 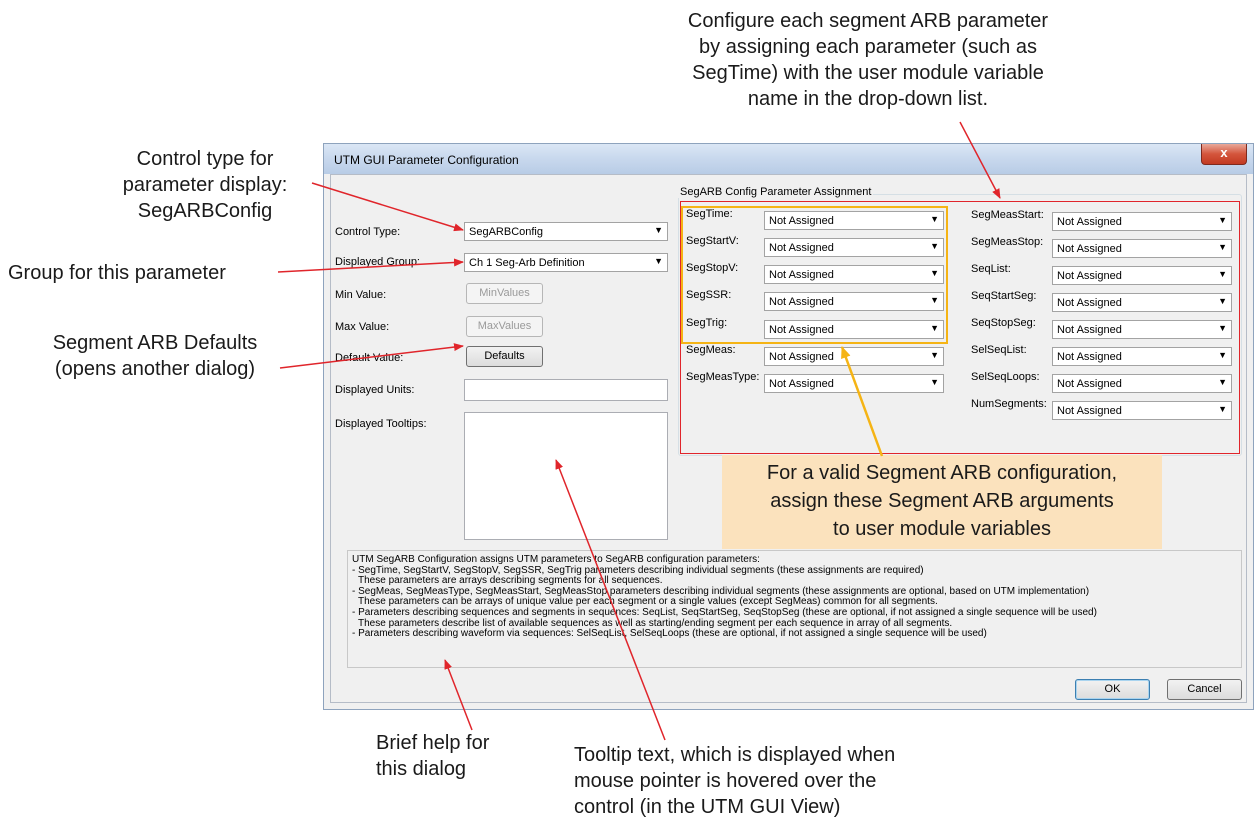 What do you see at coordinates (387, 207) in the screenshot?
I see `arrow-control-type` at bounding box center [387, 207].